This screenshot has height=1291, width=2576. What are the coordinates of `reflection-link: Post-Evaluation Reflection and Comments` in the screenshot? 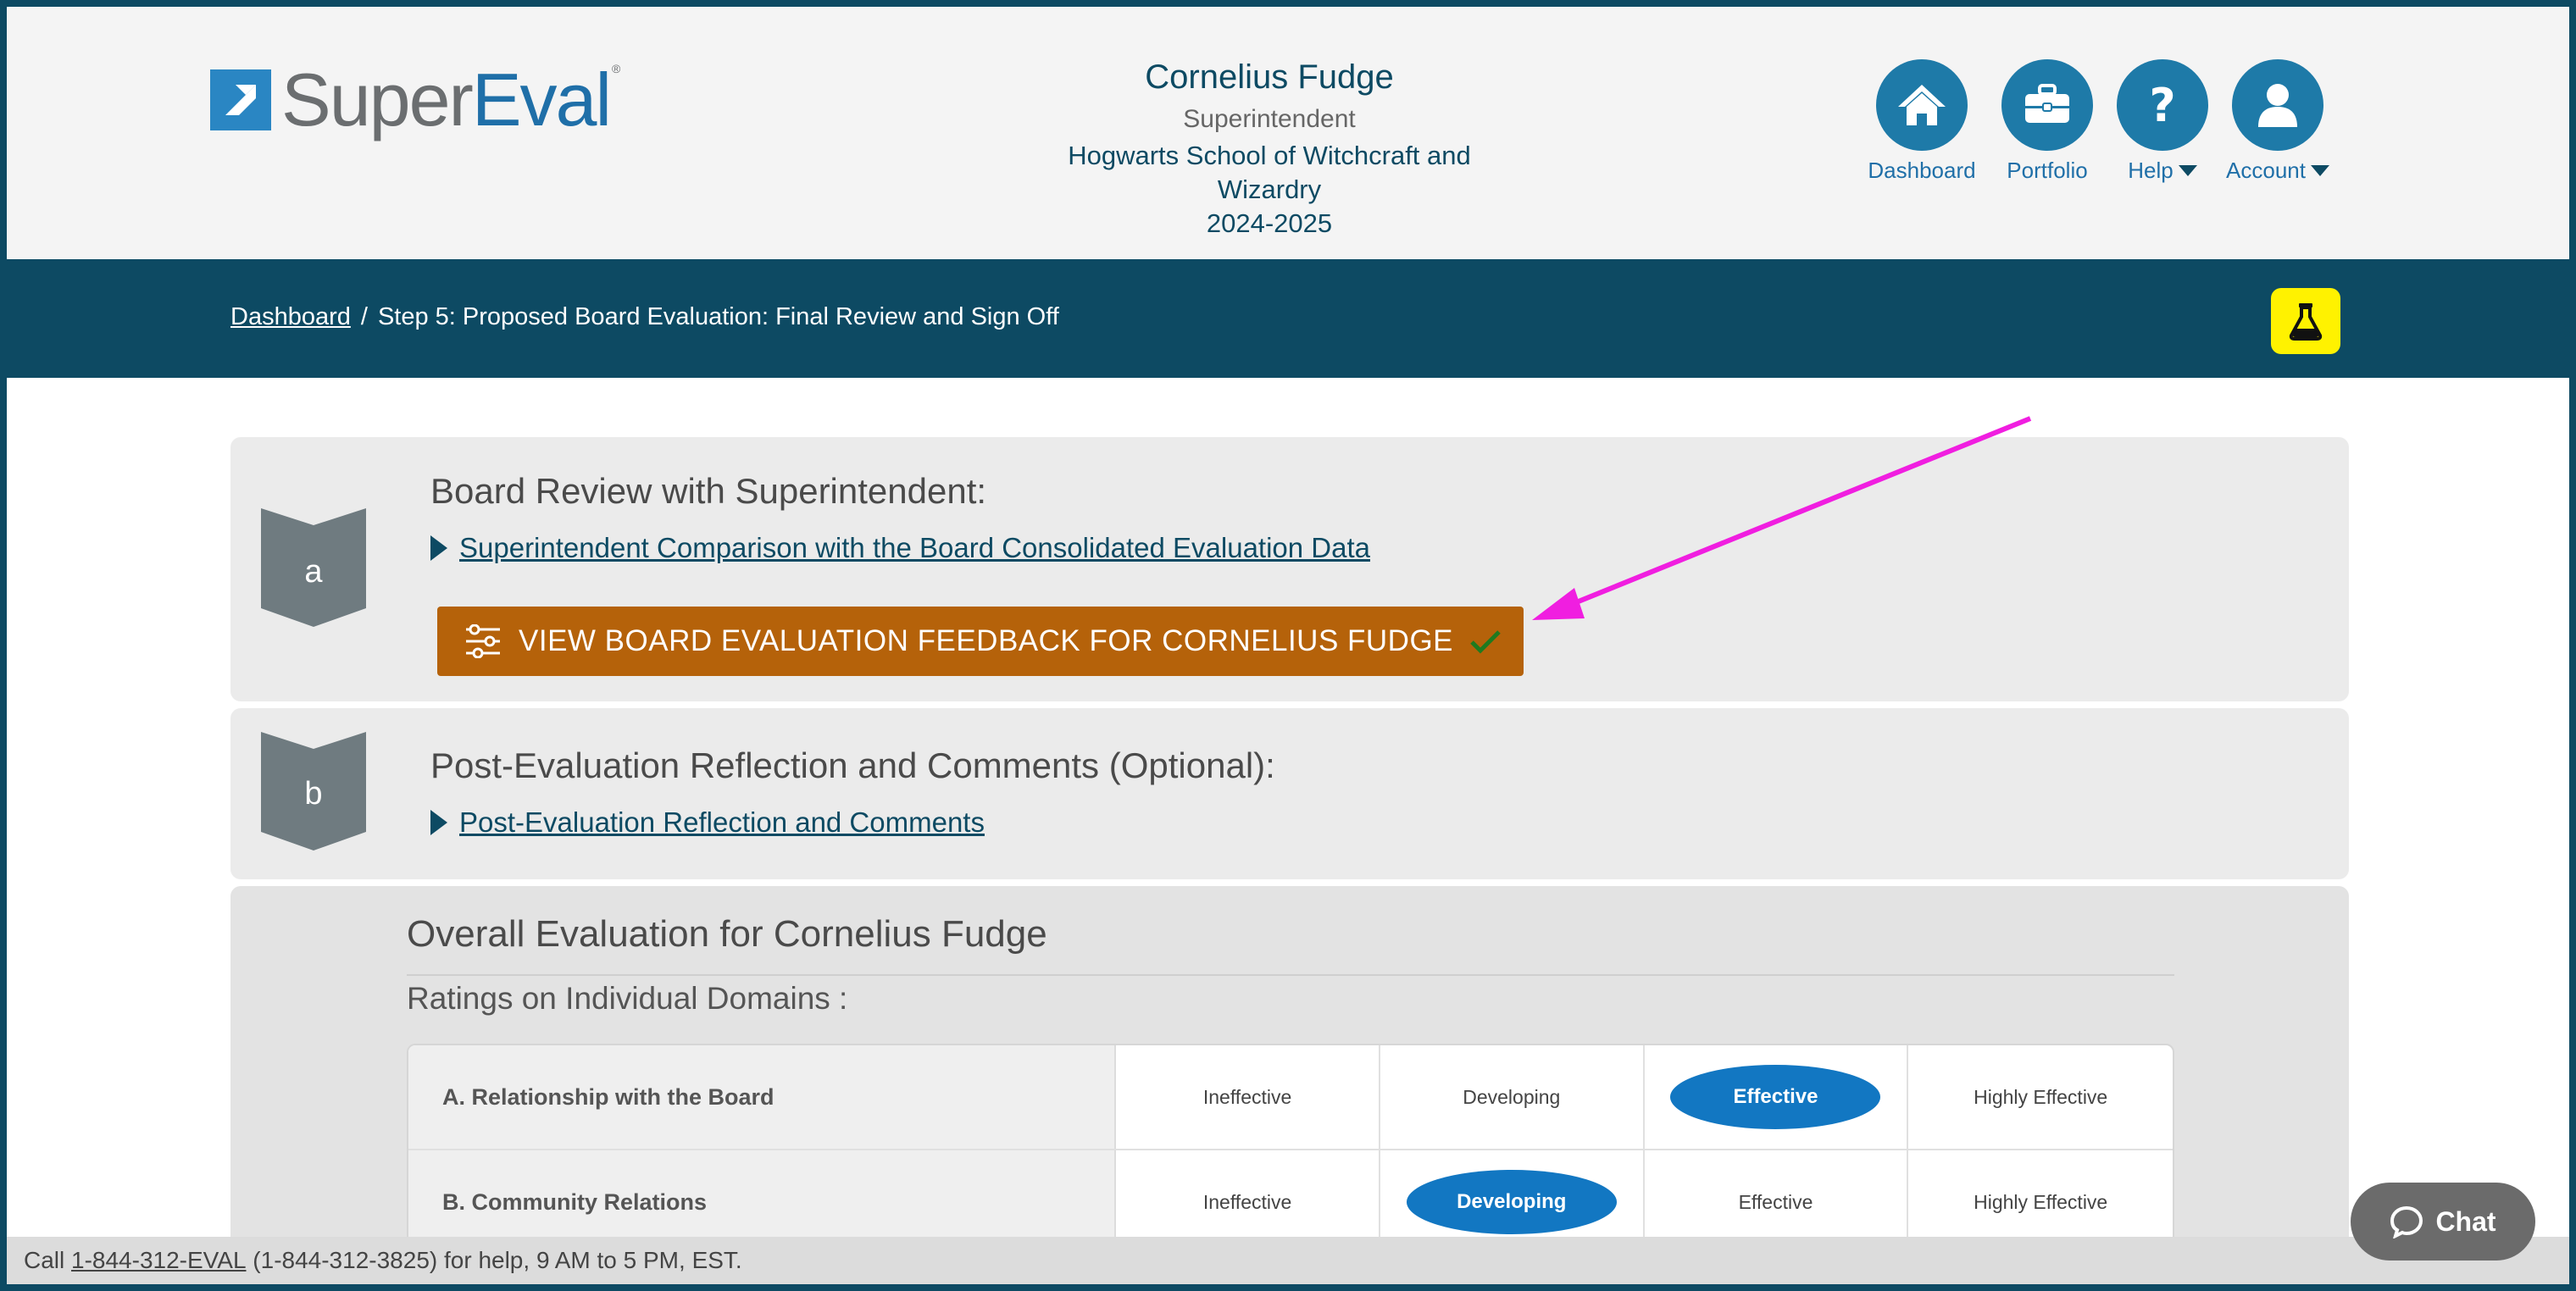 It's located at (707, 822).